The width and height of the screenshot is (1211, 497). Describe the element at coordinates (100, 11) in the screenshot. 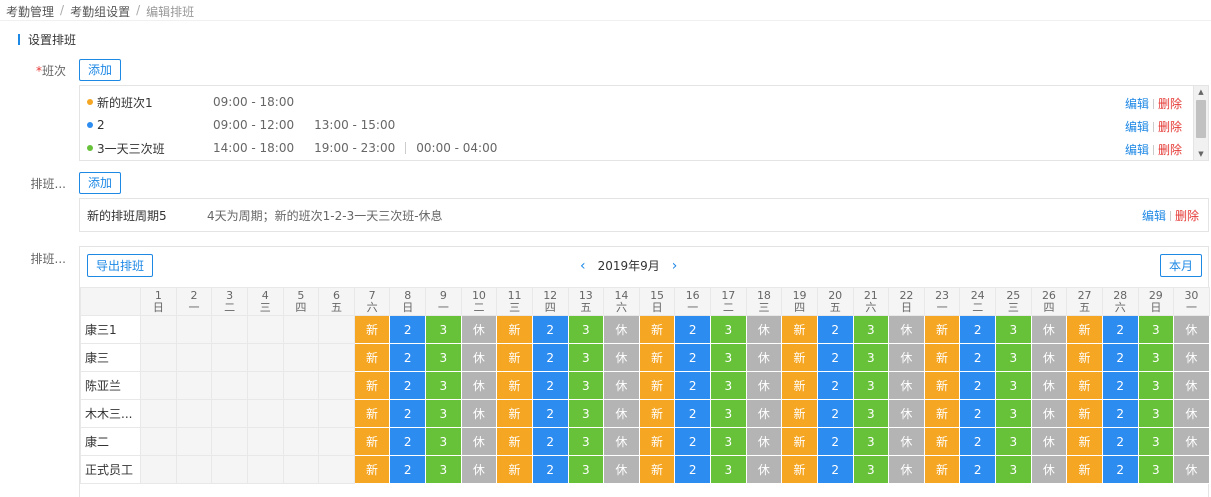

I see `breadcrumb-item-group-settings: 考勤组设置` at that location.